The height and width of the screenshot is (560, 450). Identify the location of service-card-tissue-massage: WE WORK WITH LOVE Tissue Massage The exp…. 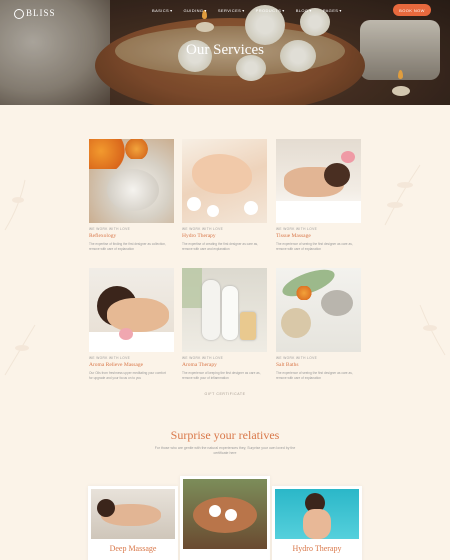
(318, 195).